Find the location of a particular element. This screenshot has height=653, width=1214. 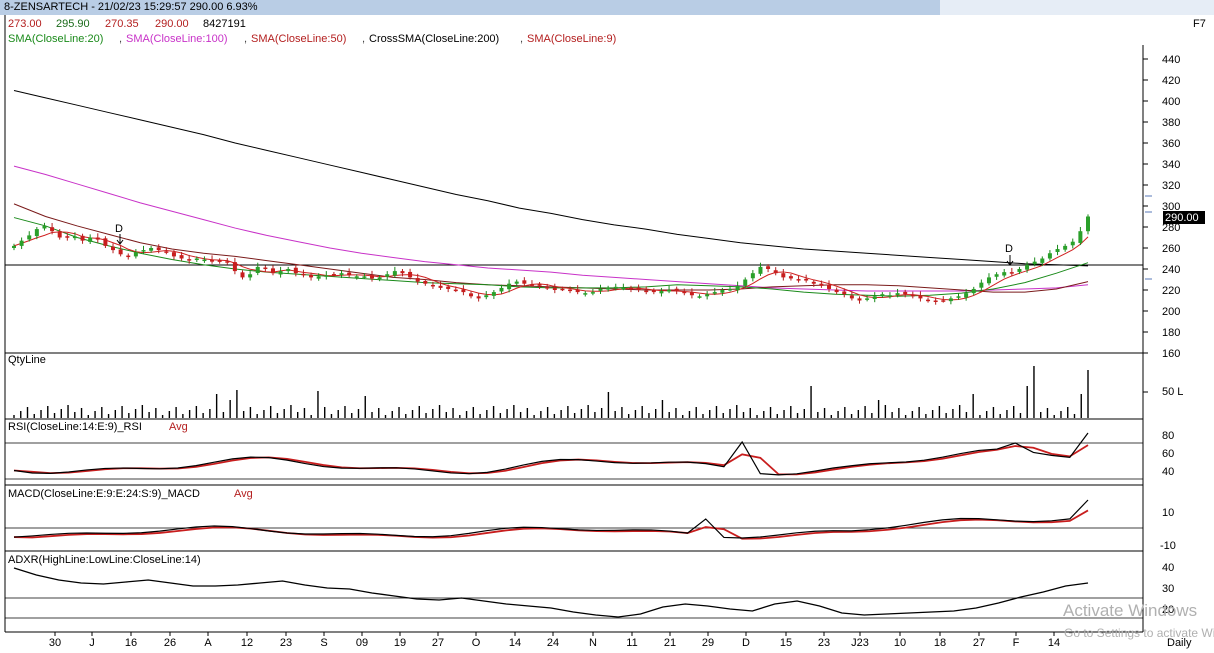

price-tick-label: 320 is located at coordinates (1171, 186).